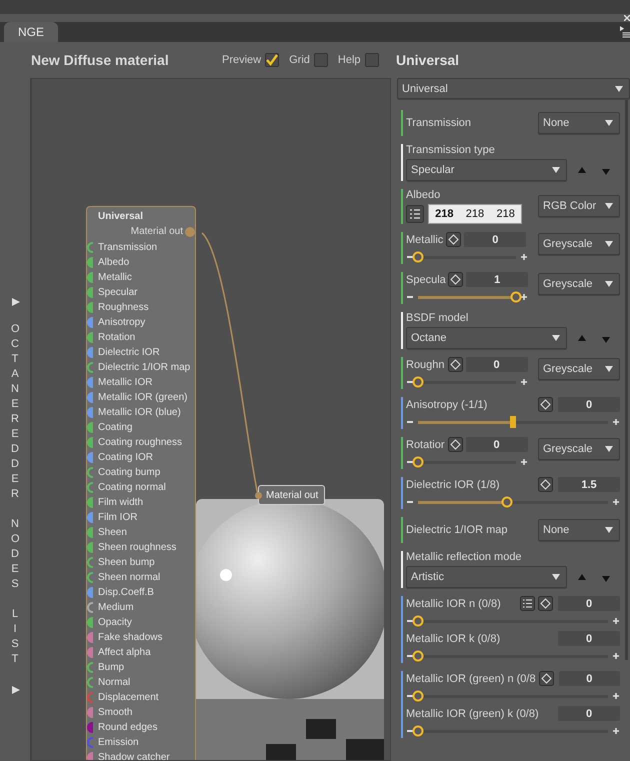 The image size is (630, 761). Describe the element at coordinates (486, 577) in the screenshot. I see `dropdown: Artistic` at that location.